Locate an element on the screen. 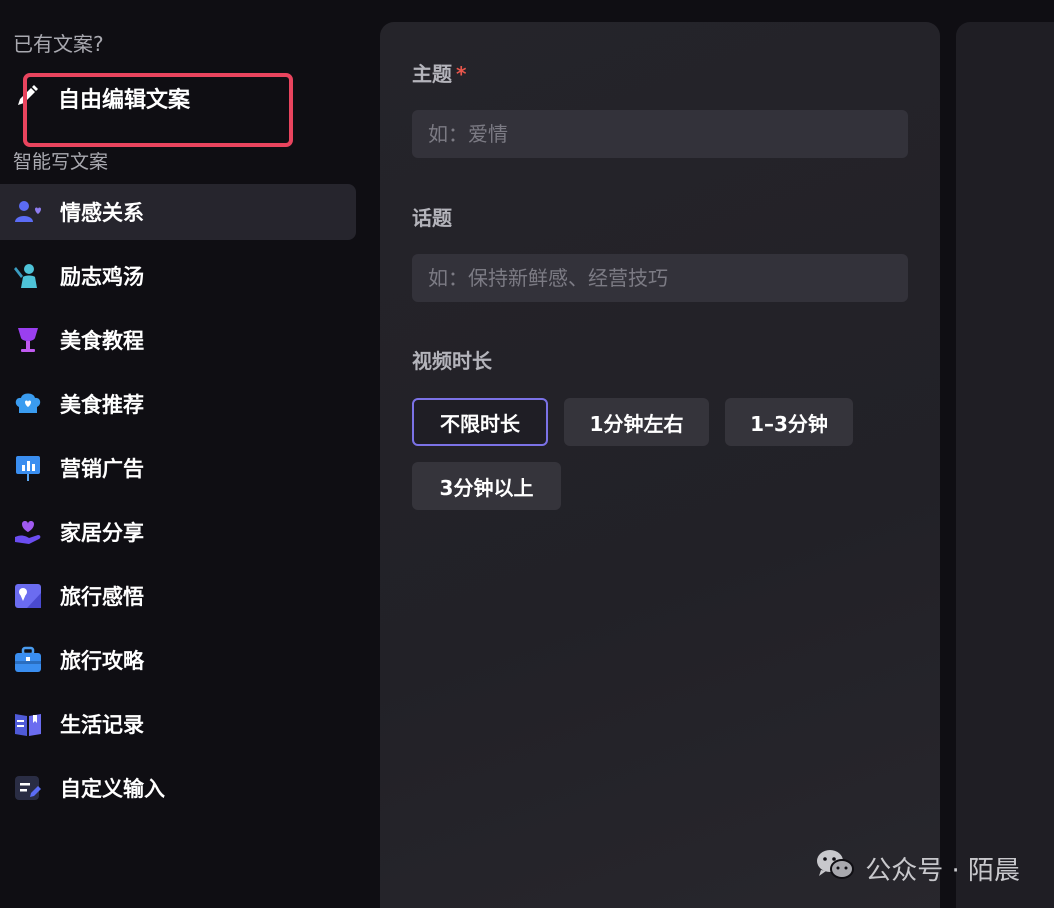 This screenshot has width=1054, height=908. edit-note-icon is located at coordinates (28, 788).